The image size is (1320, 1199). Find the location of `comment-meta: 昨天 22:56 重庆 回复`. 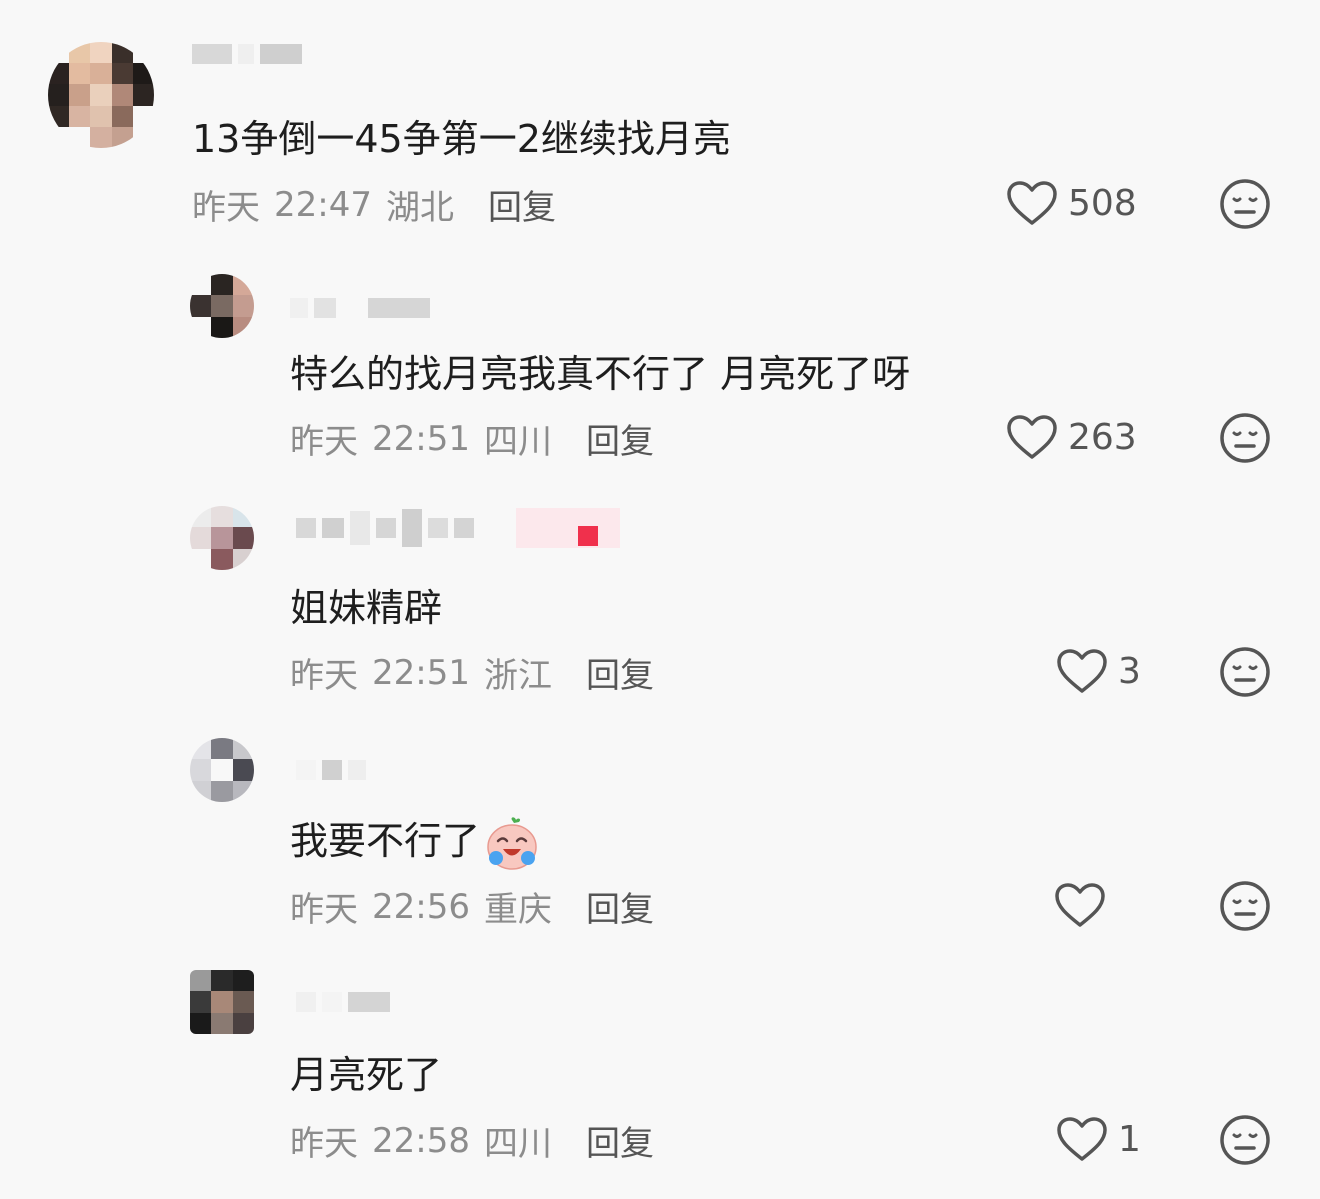

comment-meta: 昨天 22:56 重庆 回复 is located at coordinates (472, 906).